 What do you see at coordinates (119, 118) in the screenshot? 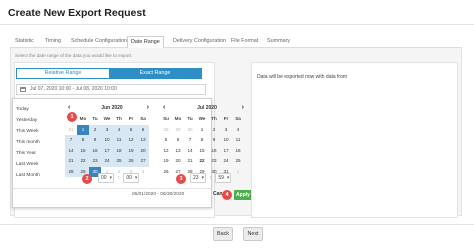
I see `weekday-label: Th` at bounding box center [119, 118].